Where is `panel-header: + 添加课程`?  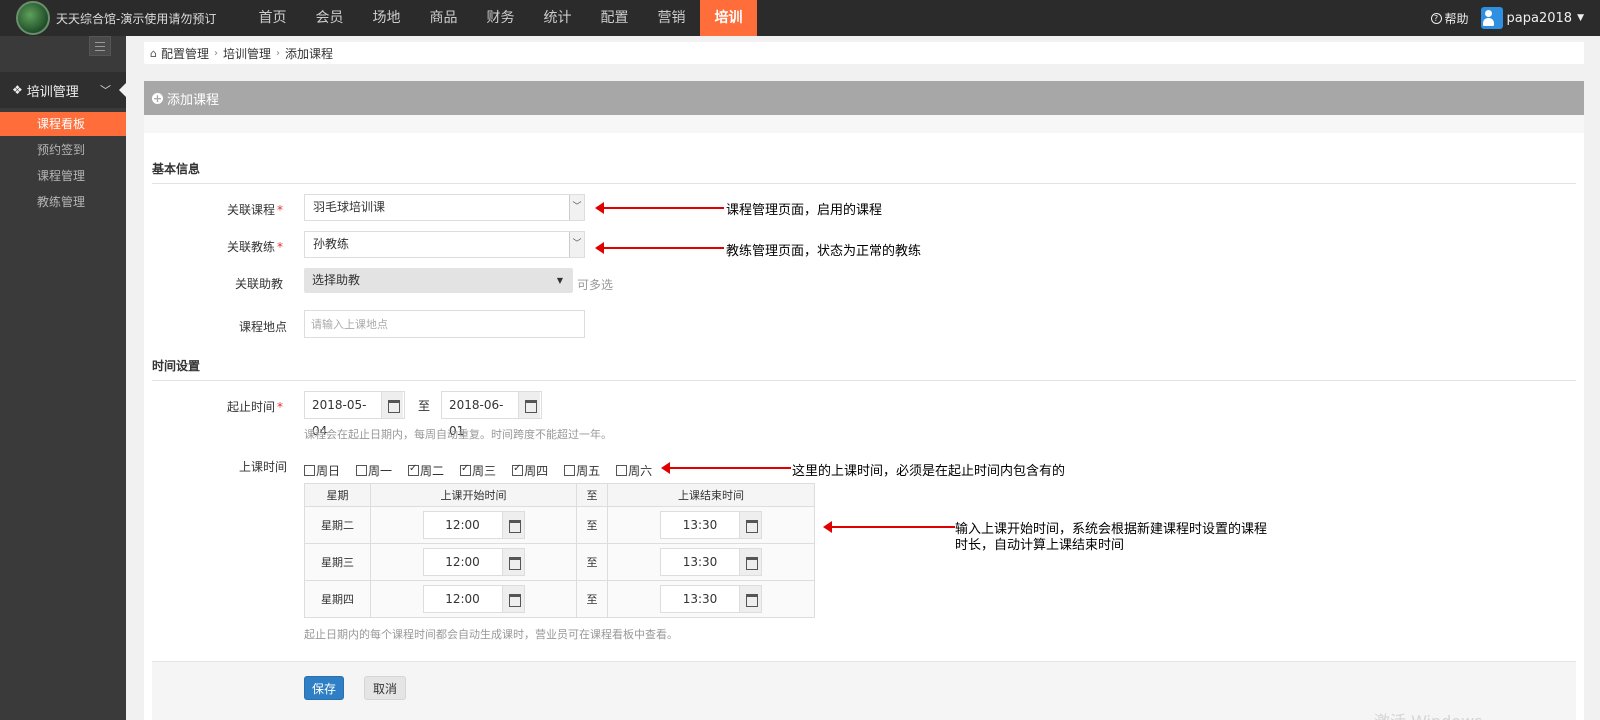
panel-header: + 添加课程 is located at coordinates (864, 98).